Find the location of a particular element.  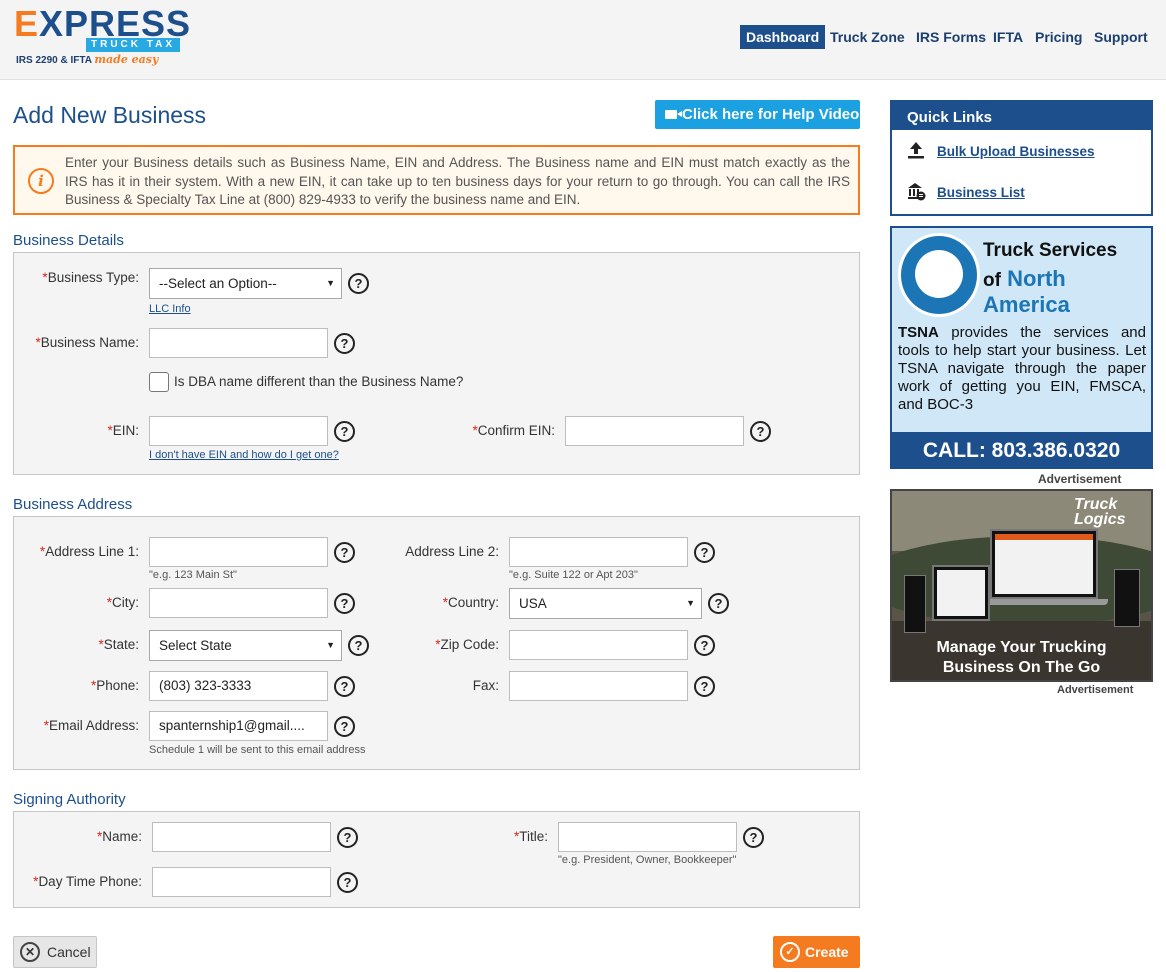

check-icon: ✓ is located at coordinates (790, 952).